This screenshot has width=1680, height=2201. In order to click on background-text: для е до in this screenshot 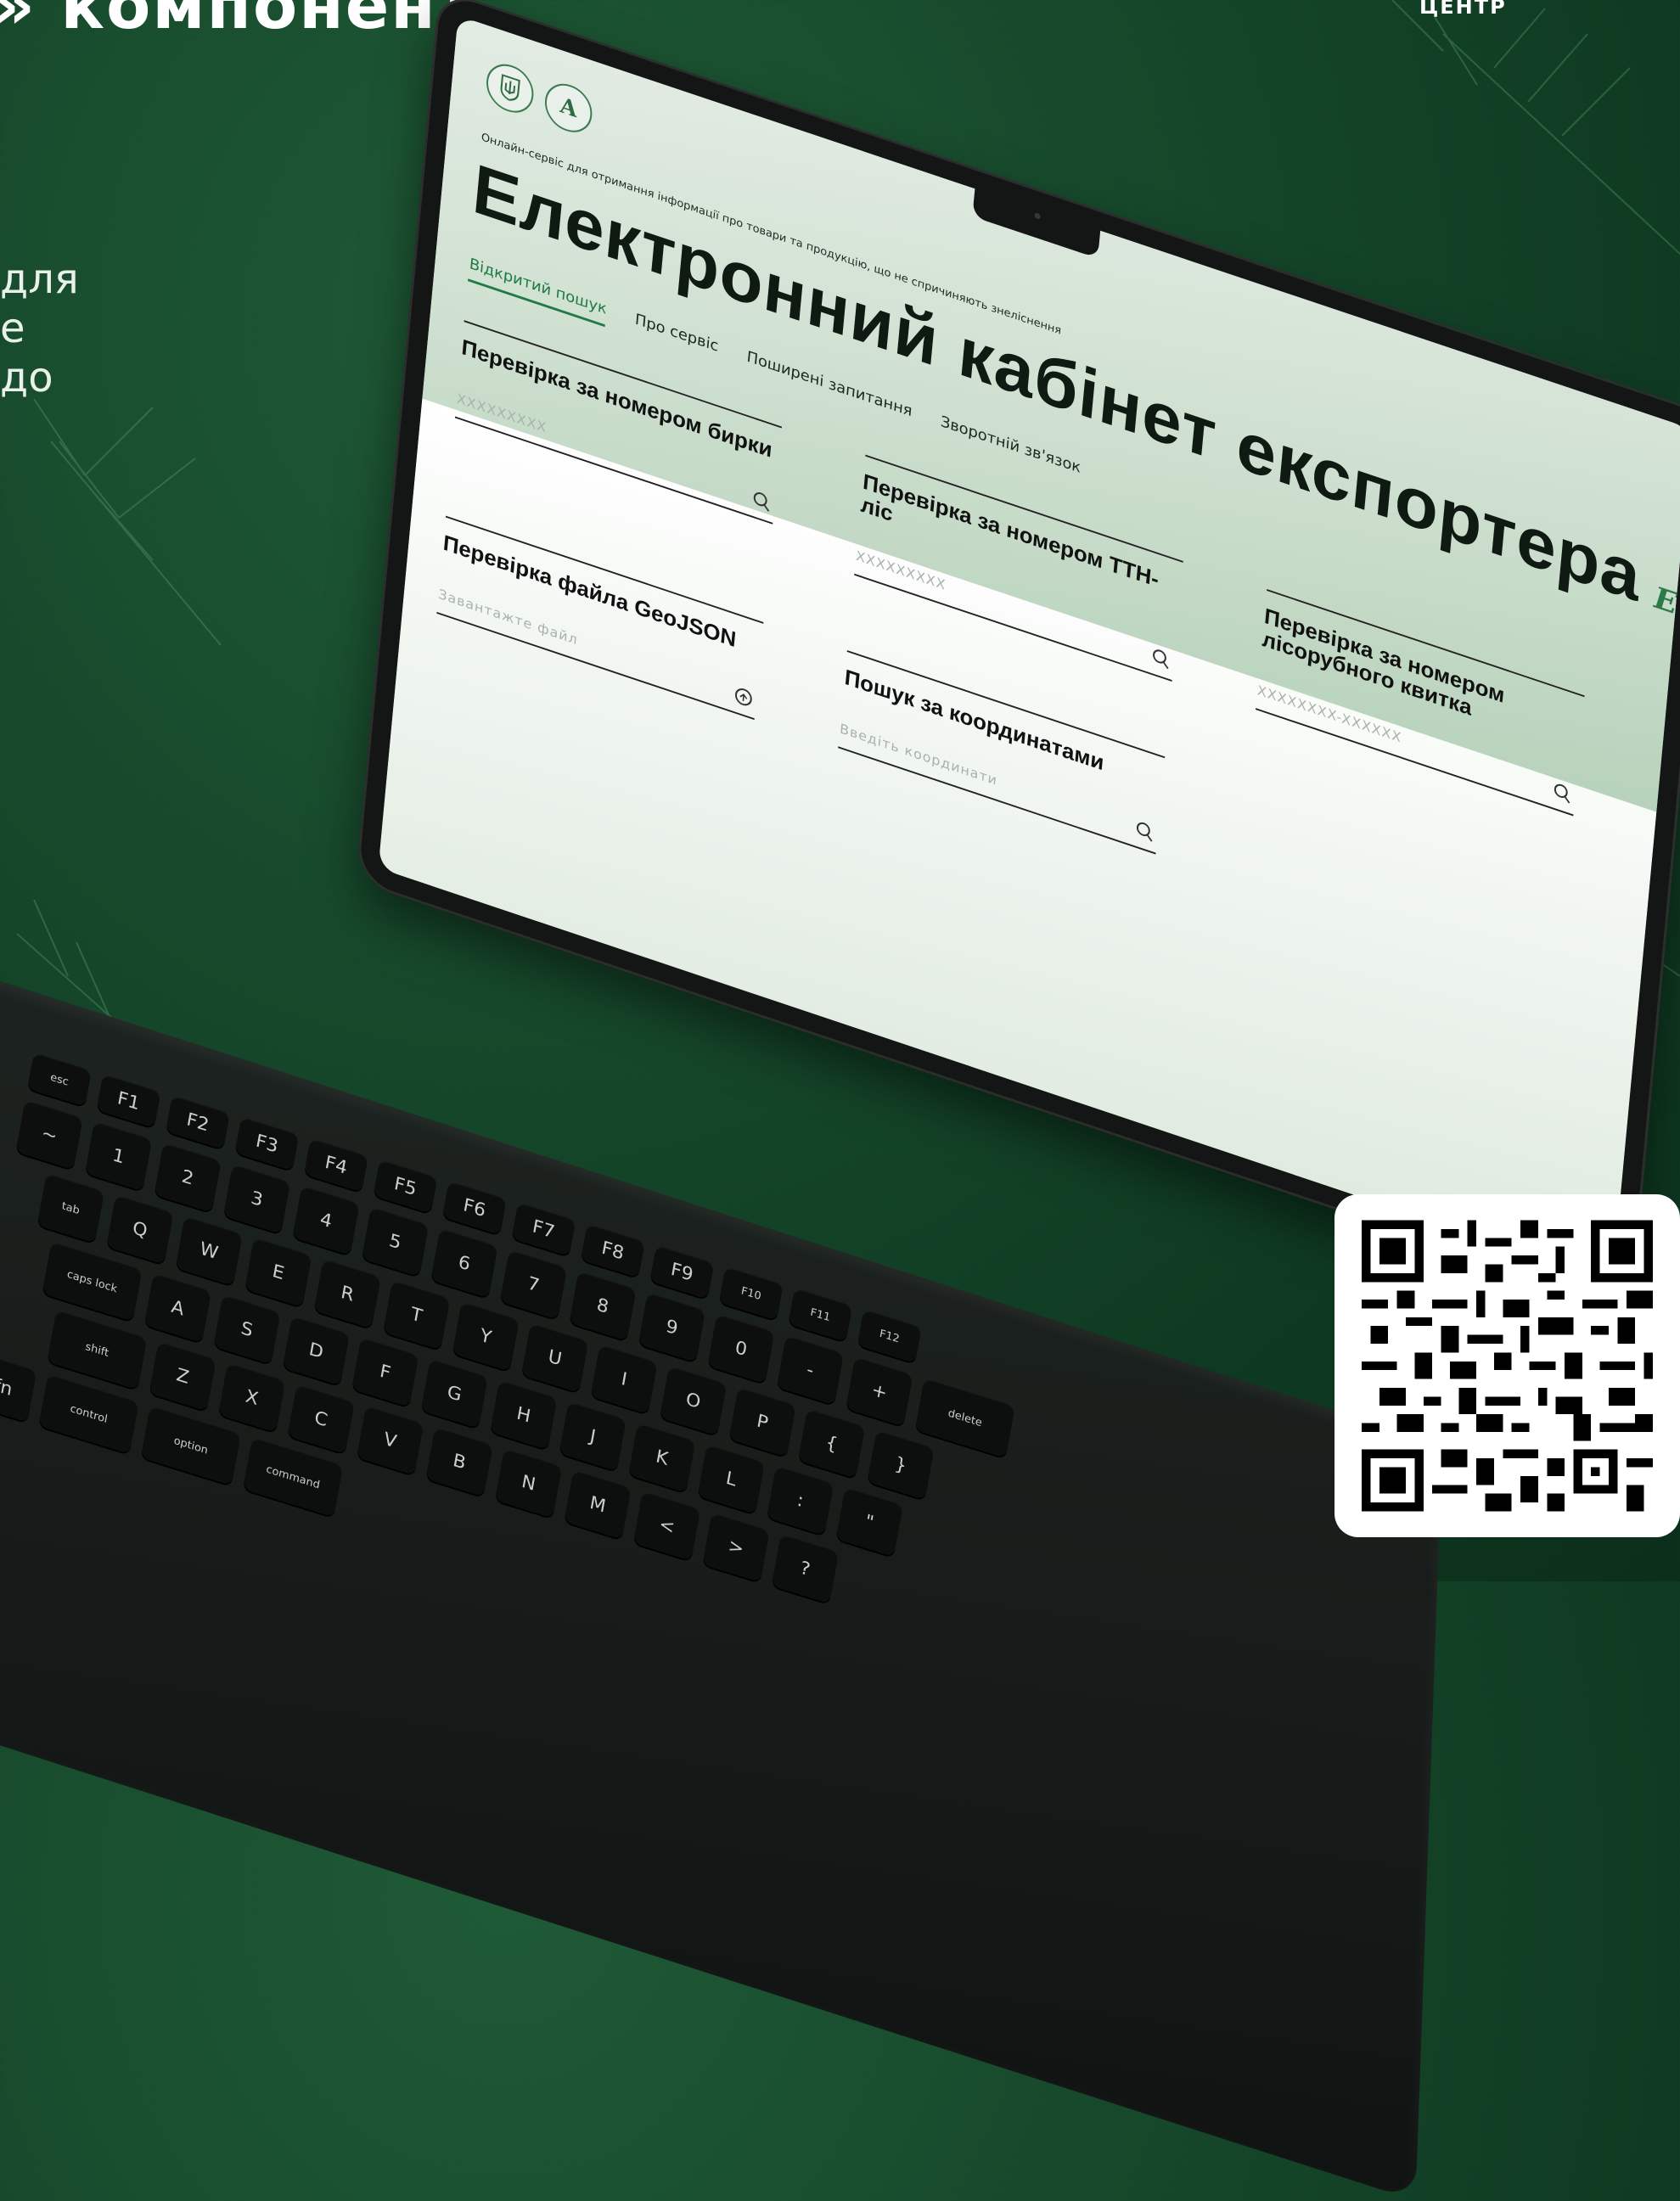, I will do `click(39, 328)`.